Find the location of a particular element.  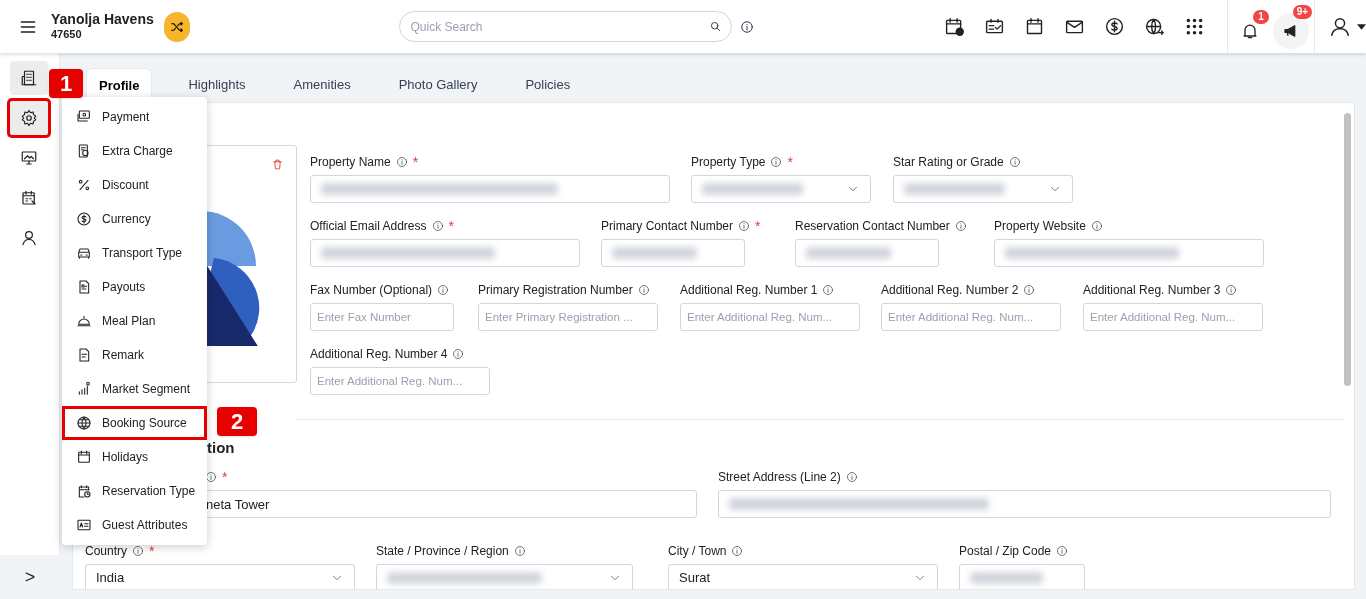

scrollbar is located at coordinates (1347, 249).